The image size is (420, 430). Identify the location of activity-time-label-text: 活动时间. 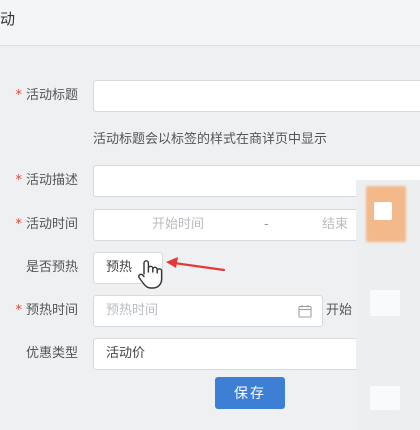
(51, 224).